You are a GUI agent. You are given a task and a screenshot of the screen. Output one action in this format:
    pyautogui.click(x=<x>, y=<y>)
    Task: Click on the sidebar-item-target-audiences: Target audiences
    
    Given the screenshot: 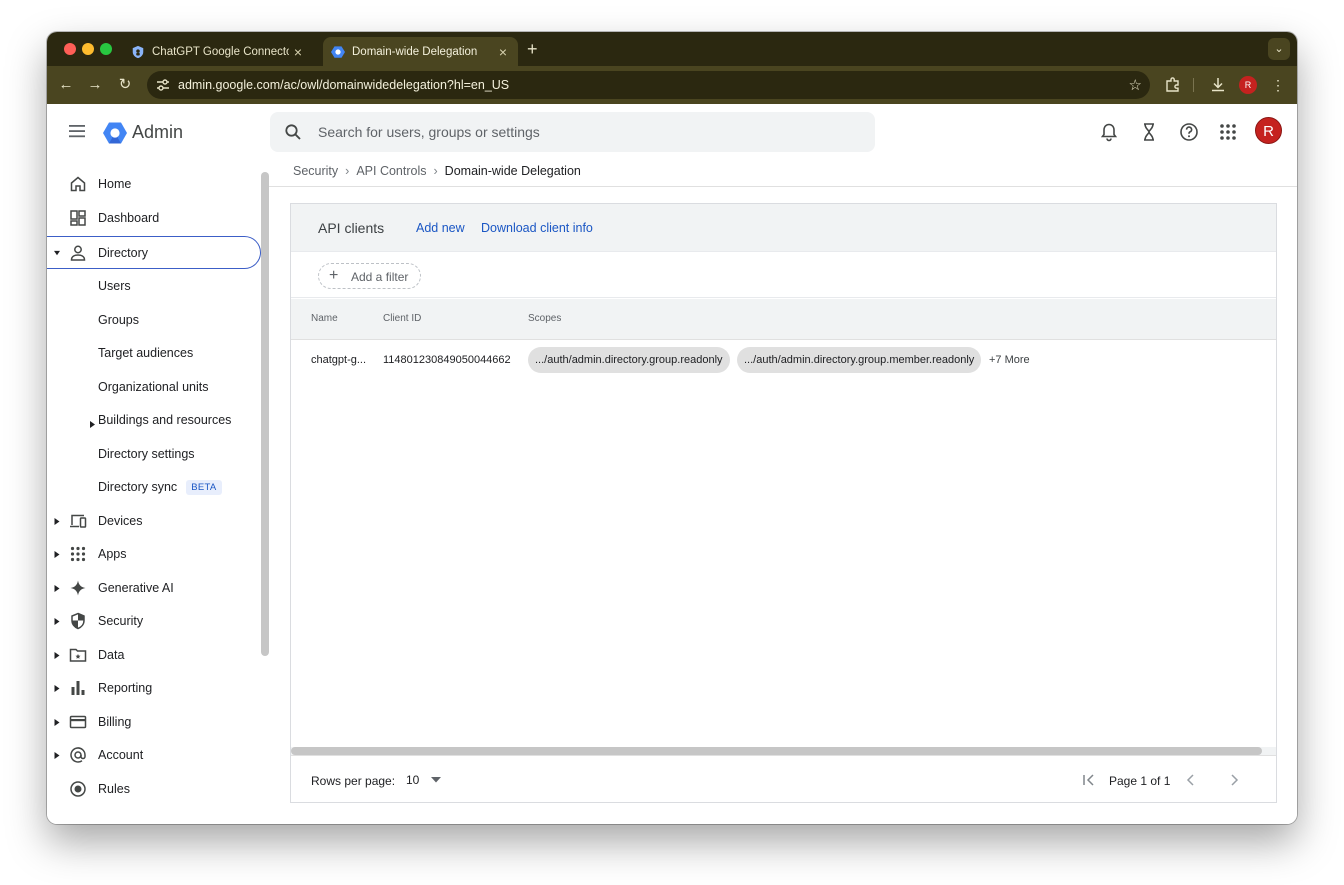 What is the action you would take?
    pyautogui.click(x=145, y=353)
    